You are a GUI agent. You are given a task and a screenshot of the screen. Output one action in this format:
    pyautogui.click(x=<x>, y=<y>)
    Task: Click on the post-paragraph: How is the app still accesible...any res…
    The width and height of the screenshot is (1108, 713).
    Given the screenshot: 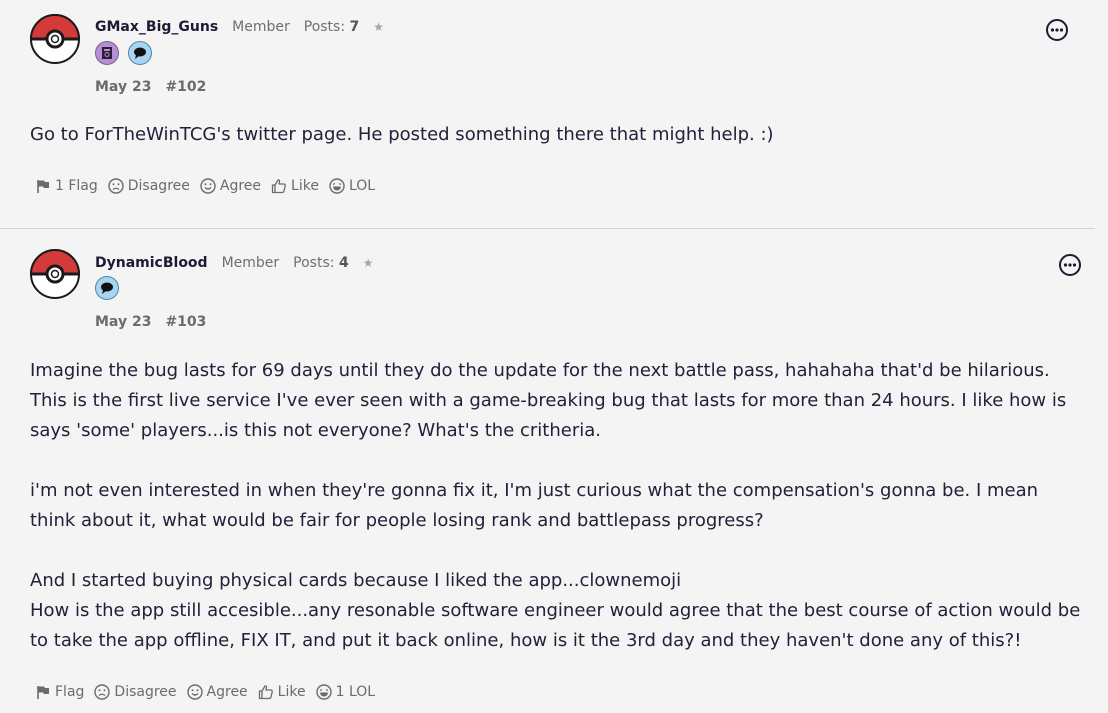 What is the action you would take?
    pyautogui.click(x=555, y=625)
    